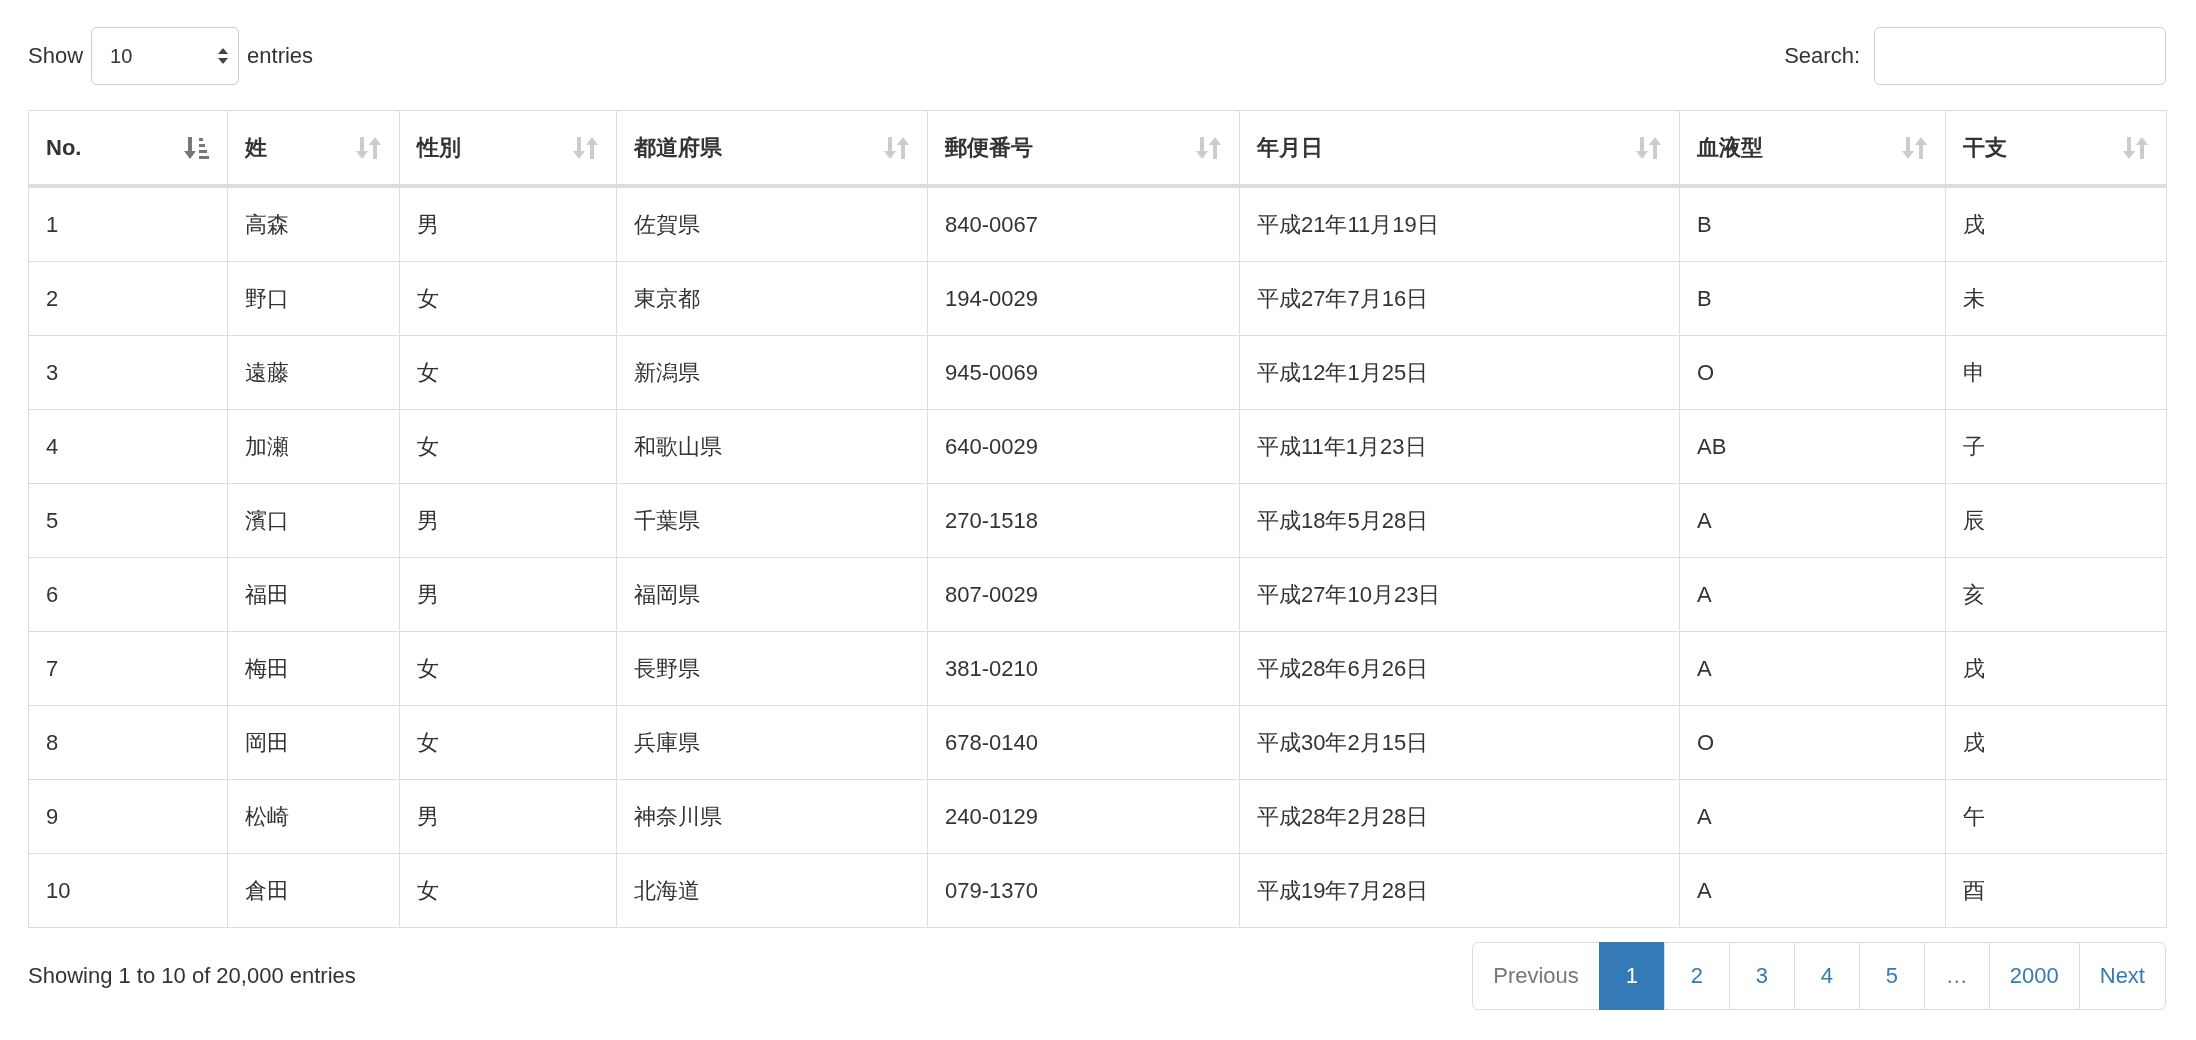  I want to click on table-cell: 平成12年1月25日, so click(1459, 372).